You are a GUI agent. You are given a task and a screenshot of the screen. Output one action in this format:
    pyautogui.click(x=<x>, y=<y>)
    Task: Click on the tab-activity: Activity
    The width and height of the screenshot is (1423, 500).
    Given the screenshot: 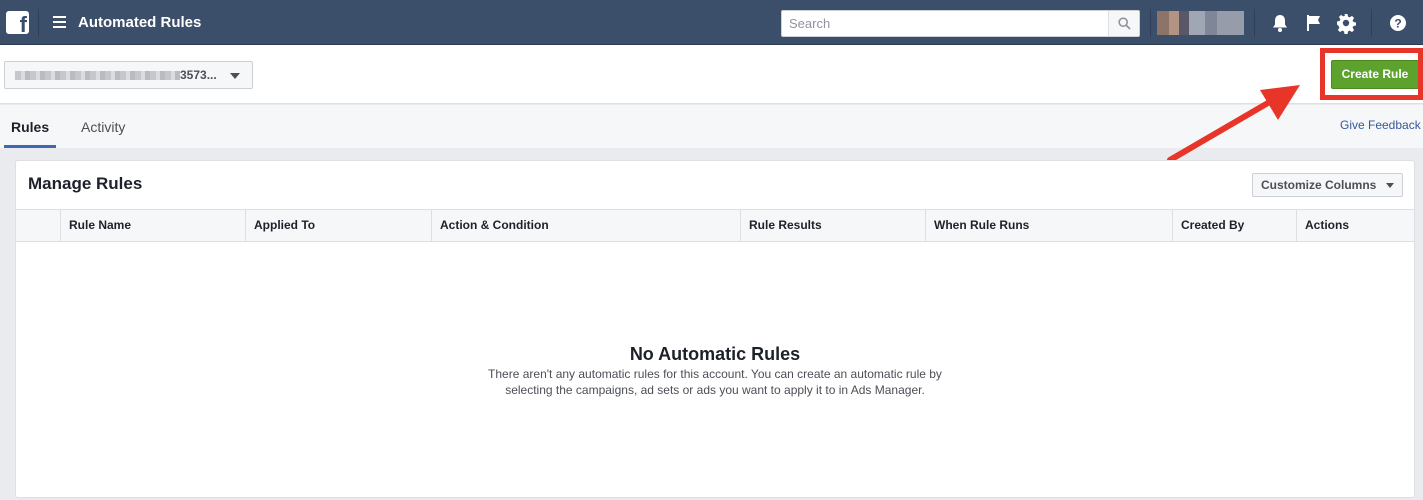 What is the action you would take?
    pyautogui.click(x=103, y=127)
    